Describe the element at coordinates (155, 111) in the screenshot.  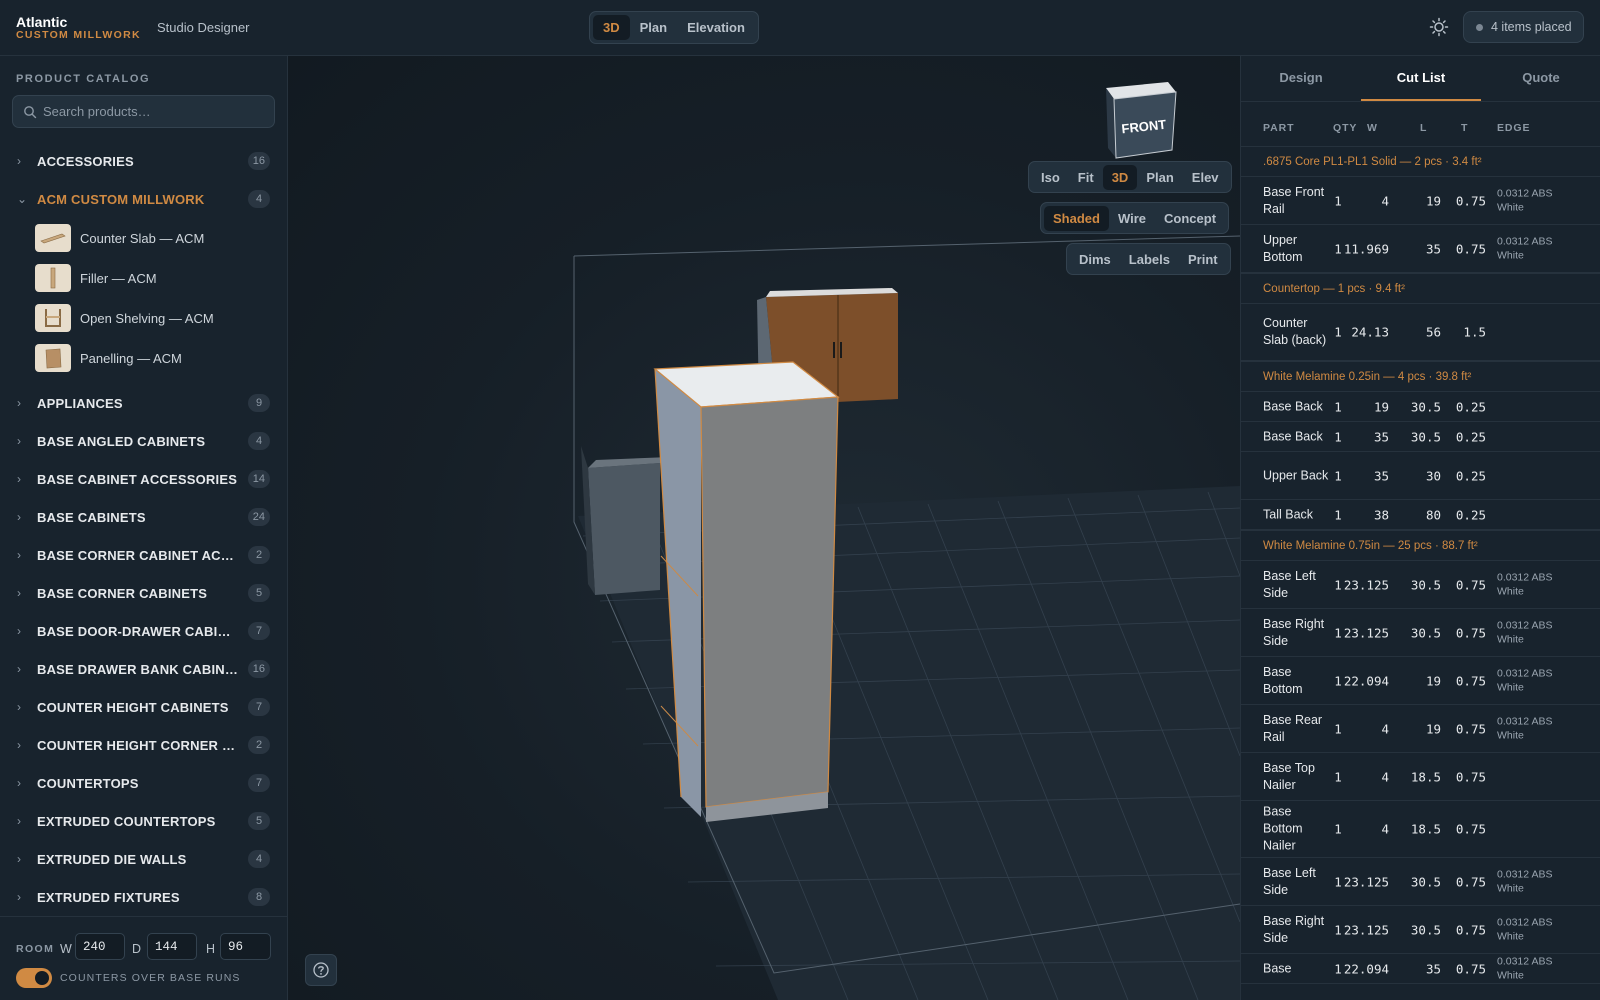
I see `search-input` at that location.